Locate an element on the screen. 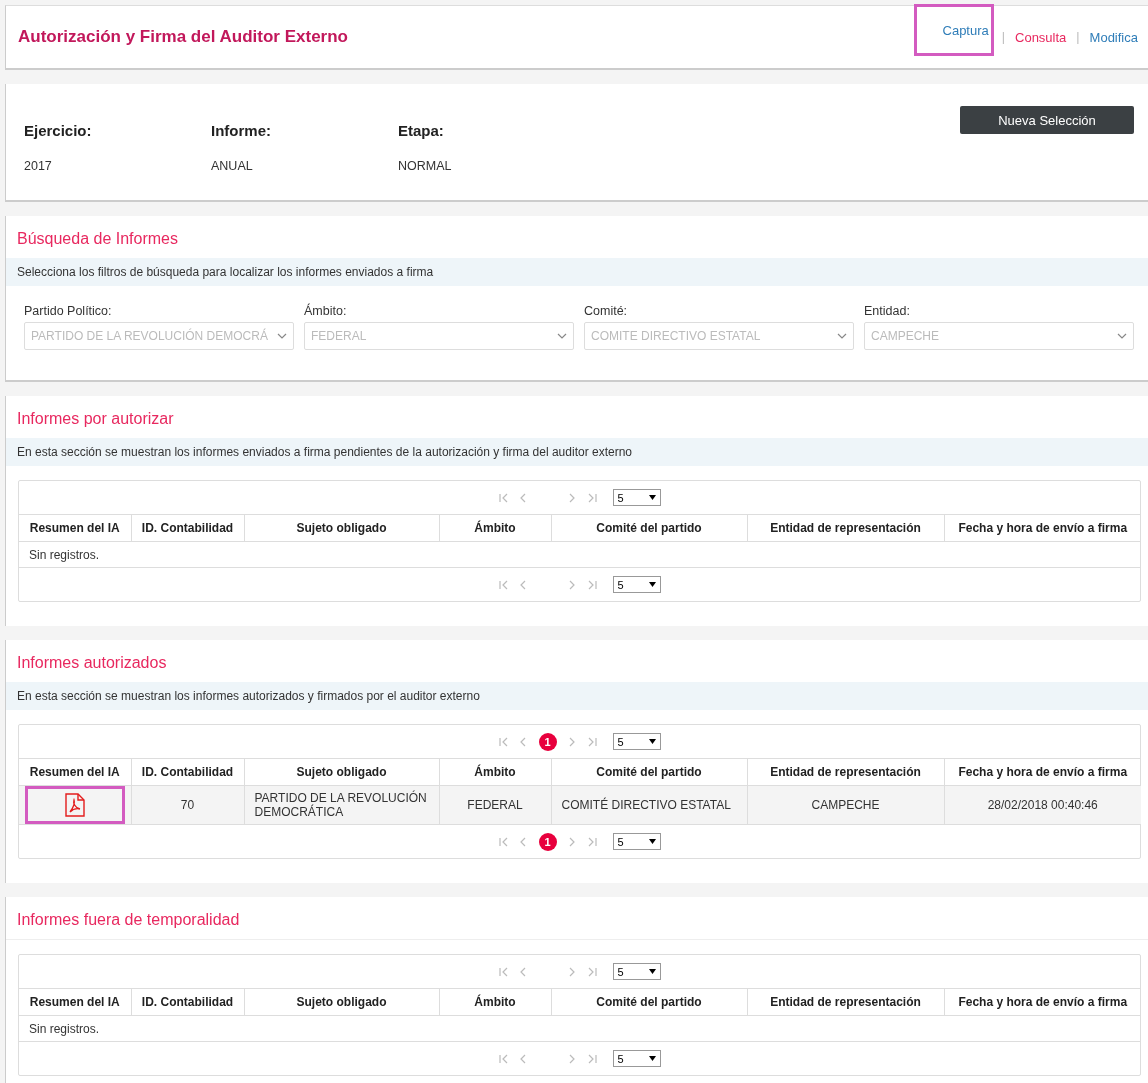  field-label: Informe: is located at coordinates (241, 130).